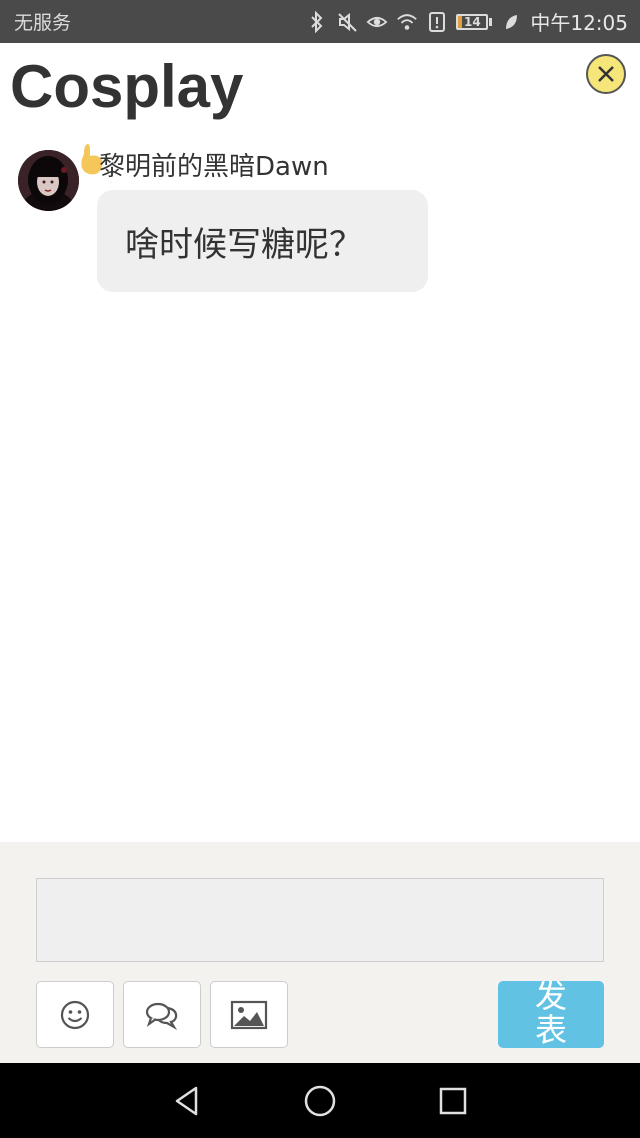 The width and height of the screenshot is (640, 1138). I want to click on status-icons: 14 中午12:05, so click(467, 21).